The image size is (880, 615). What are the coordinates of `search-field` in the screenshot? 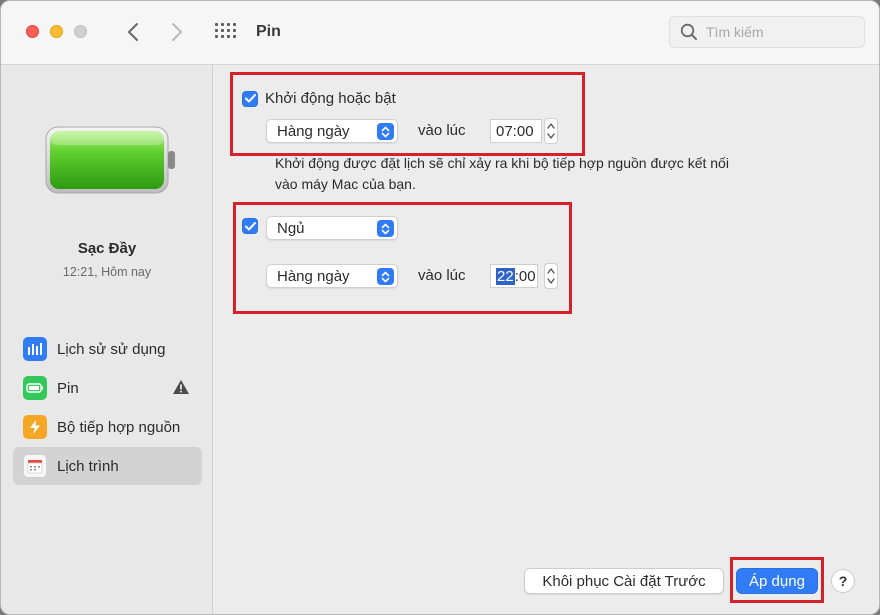 It's located at (767, 32).